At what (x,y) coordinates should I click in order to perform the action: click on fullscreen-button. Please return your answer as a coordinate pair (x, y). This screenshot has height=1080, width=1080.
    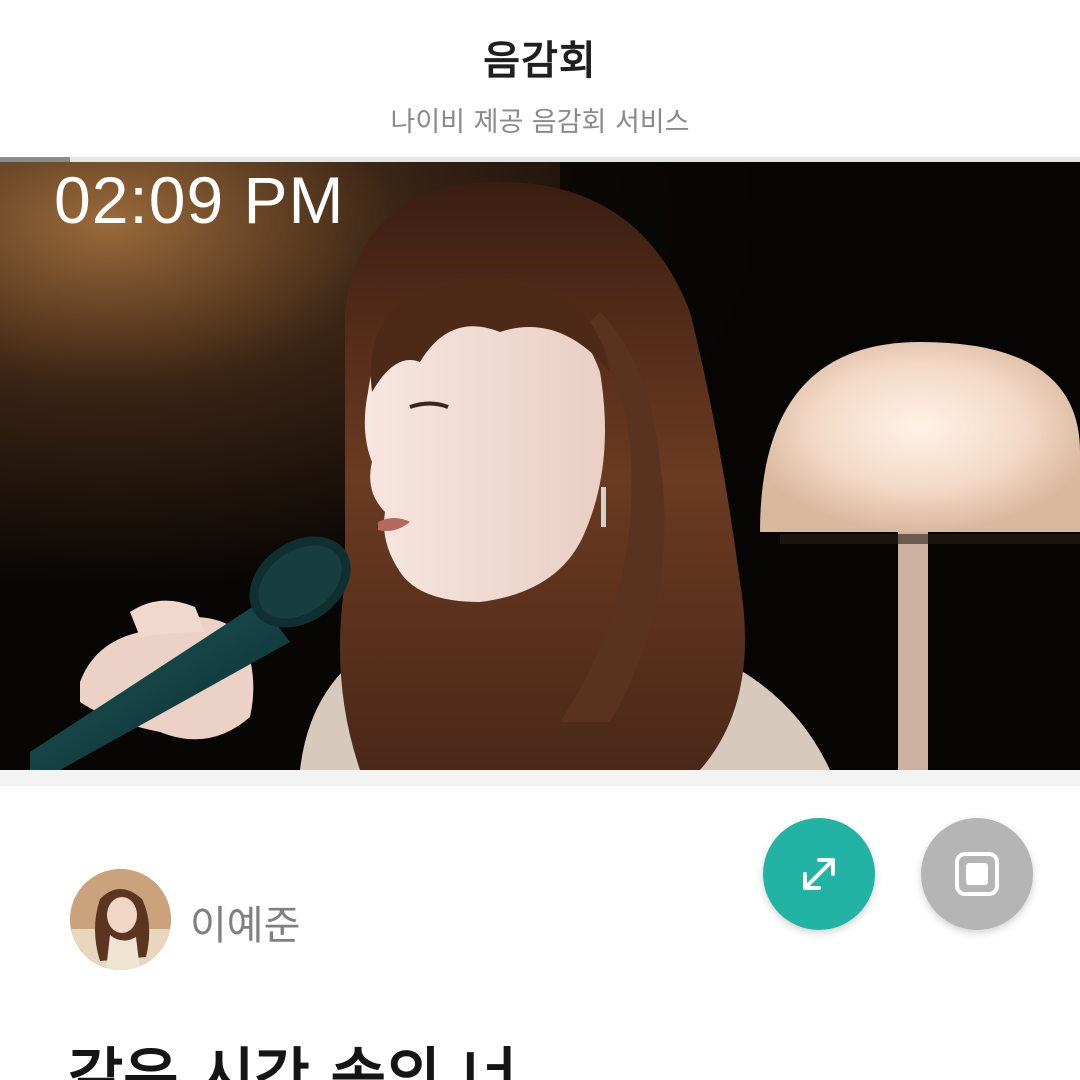
    Looking at the image, I should click on (819, 874).